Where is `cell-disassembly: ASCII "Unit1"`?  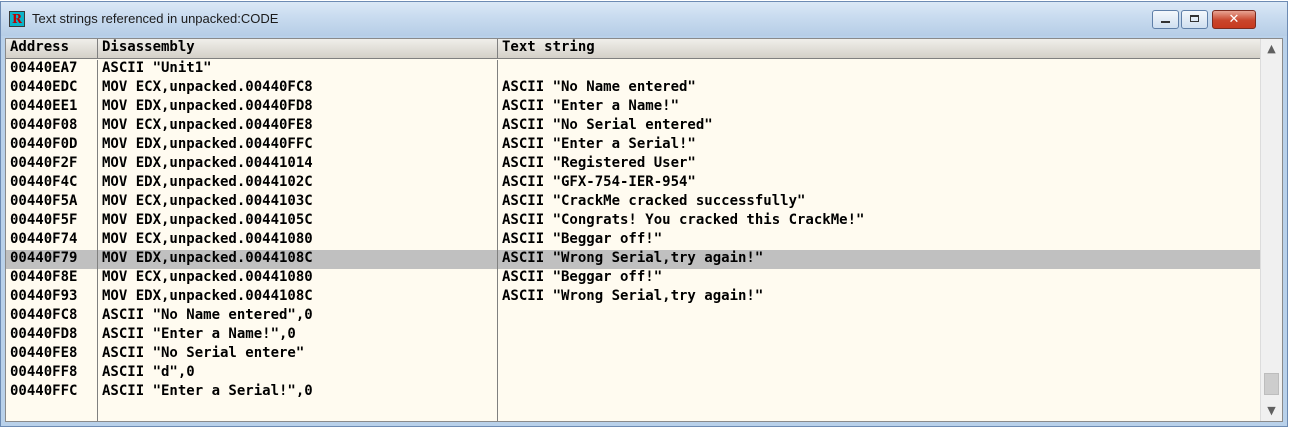
cell-disassembly: ASCII "Unit1" is located at coordinates (157, 68).